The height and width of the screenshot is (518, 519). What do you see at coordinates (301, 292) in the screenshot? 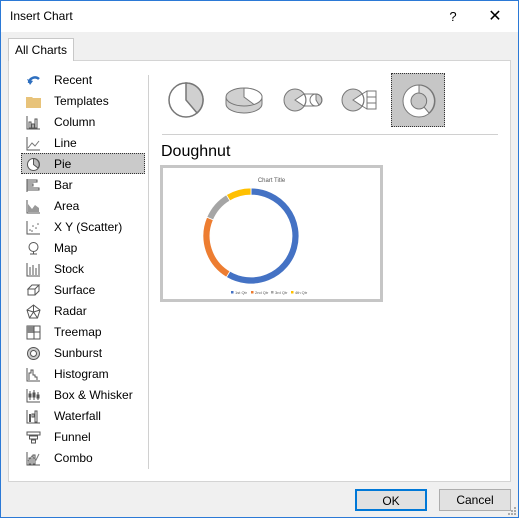
I see `legend-label: 4th Qtr` at bounding box center [301, 292].